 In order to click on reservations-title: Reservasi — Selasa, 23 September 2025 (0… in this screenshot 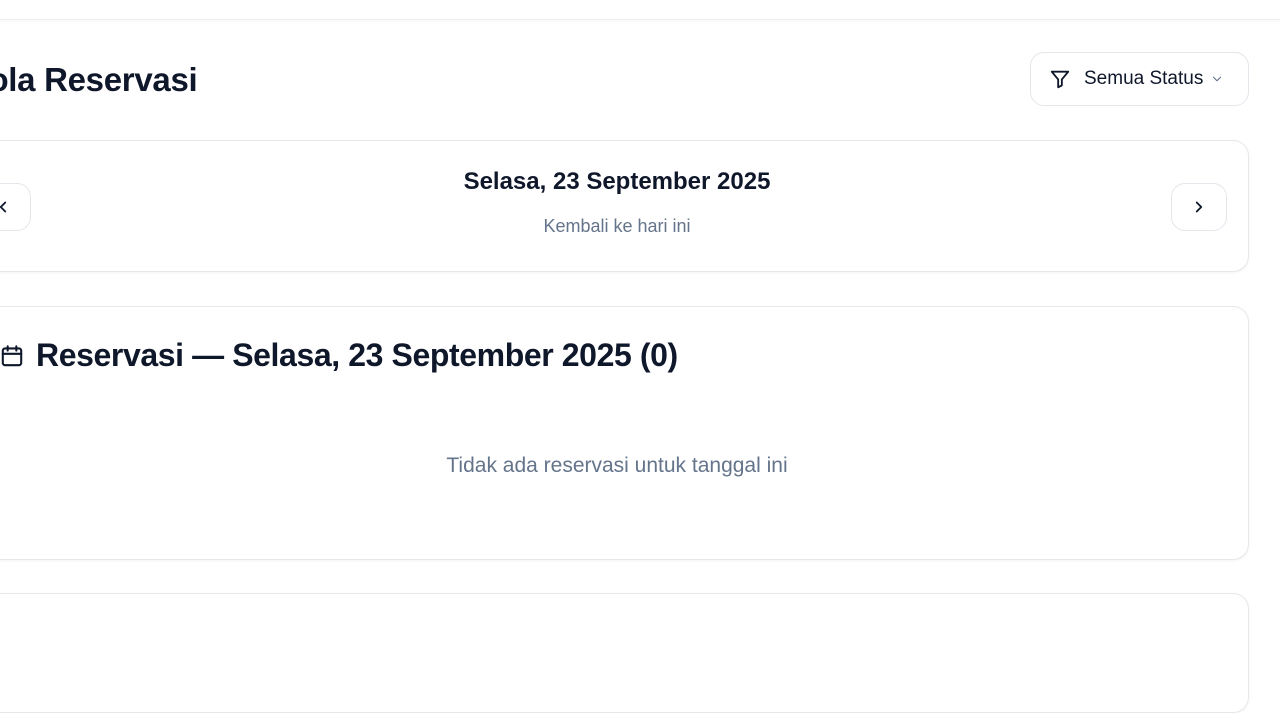, I will do `click(357, 355)`.